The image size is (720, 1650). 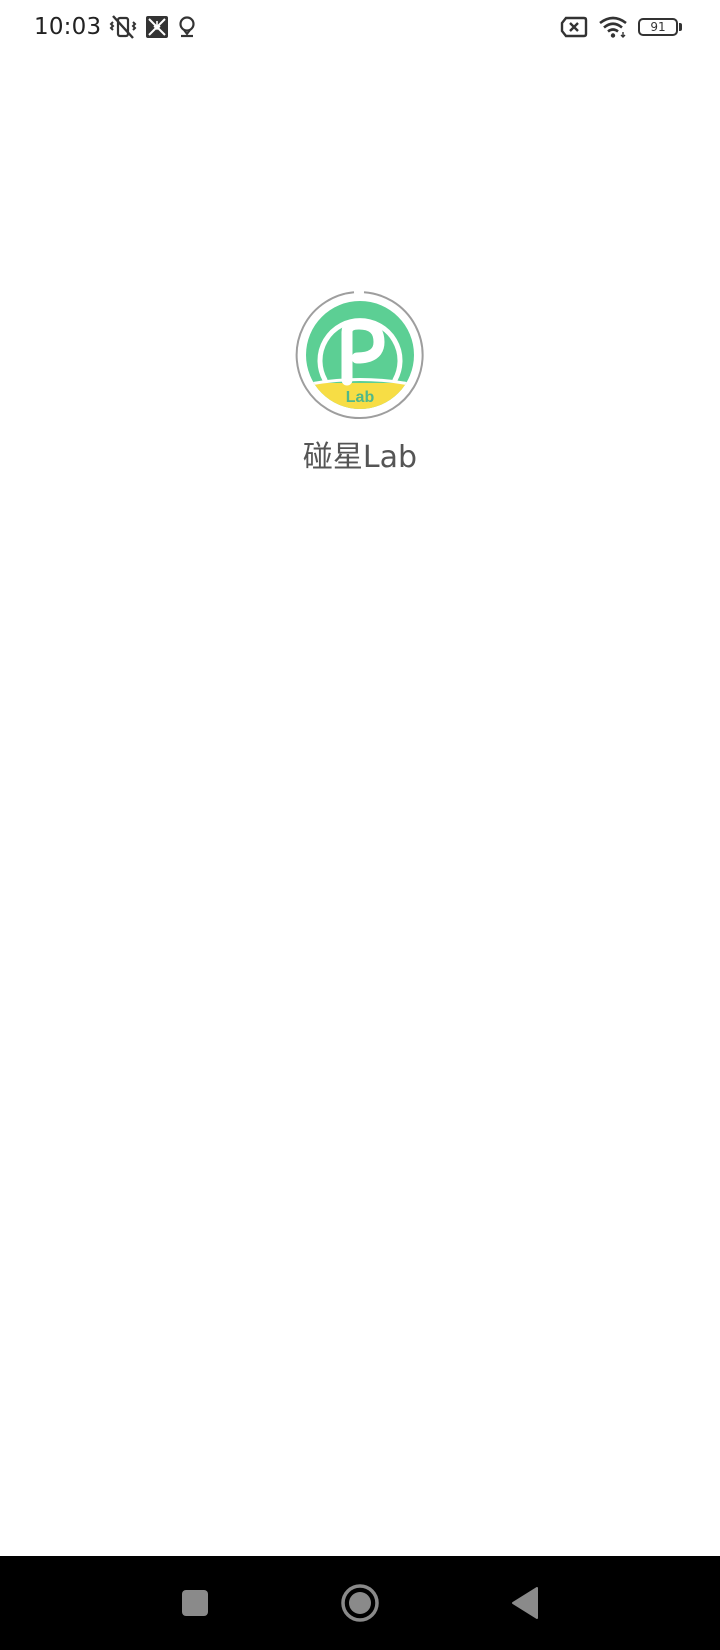 I want to click on navigation-bar, so click(x=360, y=1603).